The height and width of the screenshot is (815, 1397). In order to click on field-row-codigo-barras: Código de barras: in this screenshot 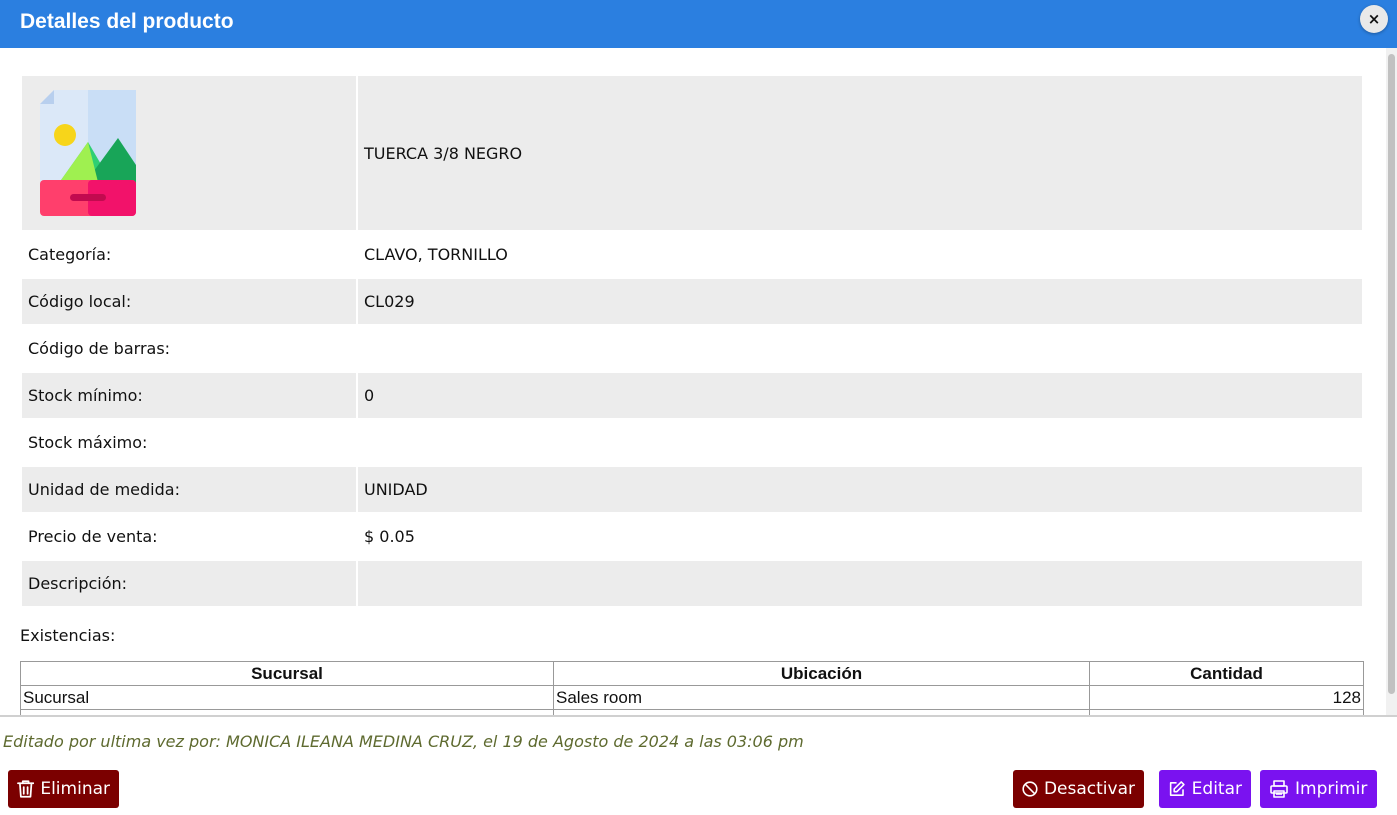, I will do `click(692, 348)`.